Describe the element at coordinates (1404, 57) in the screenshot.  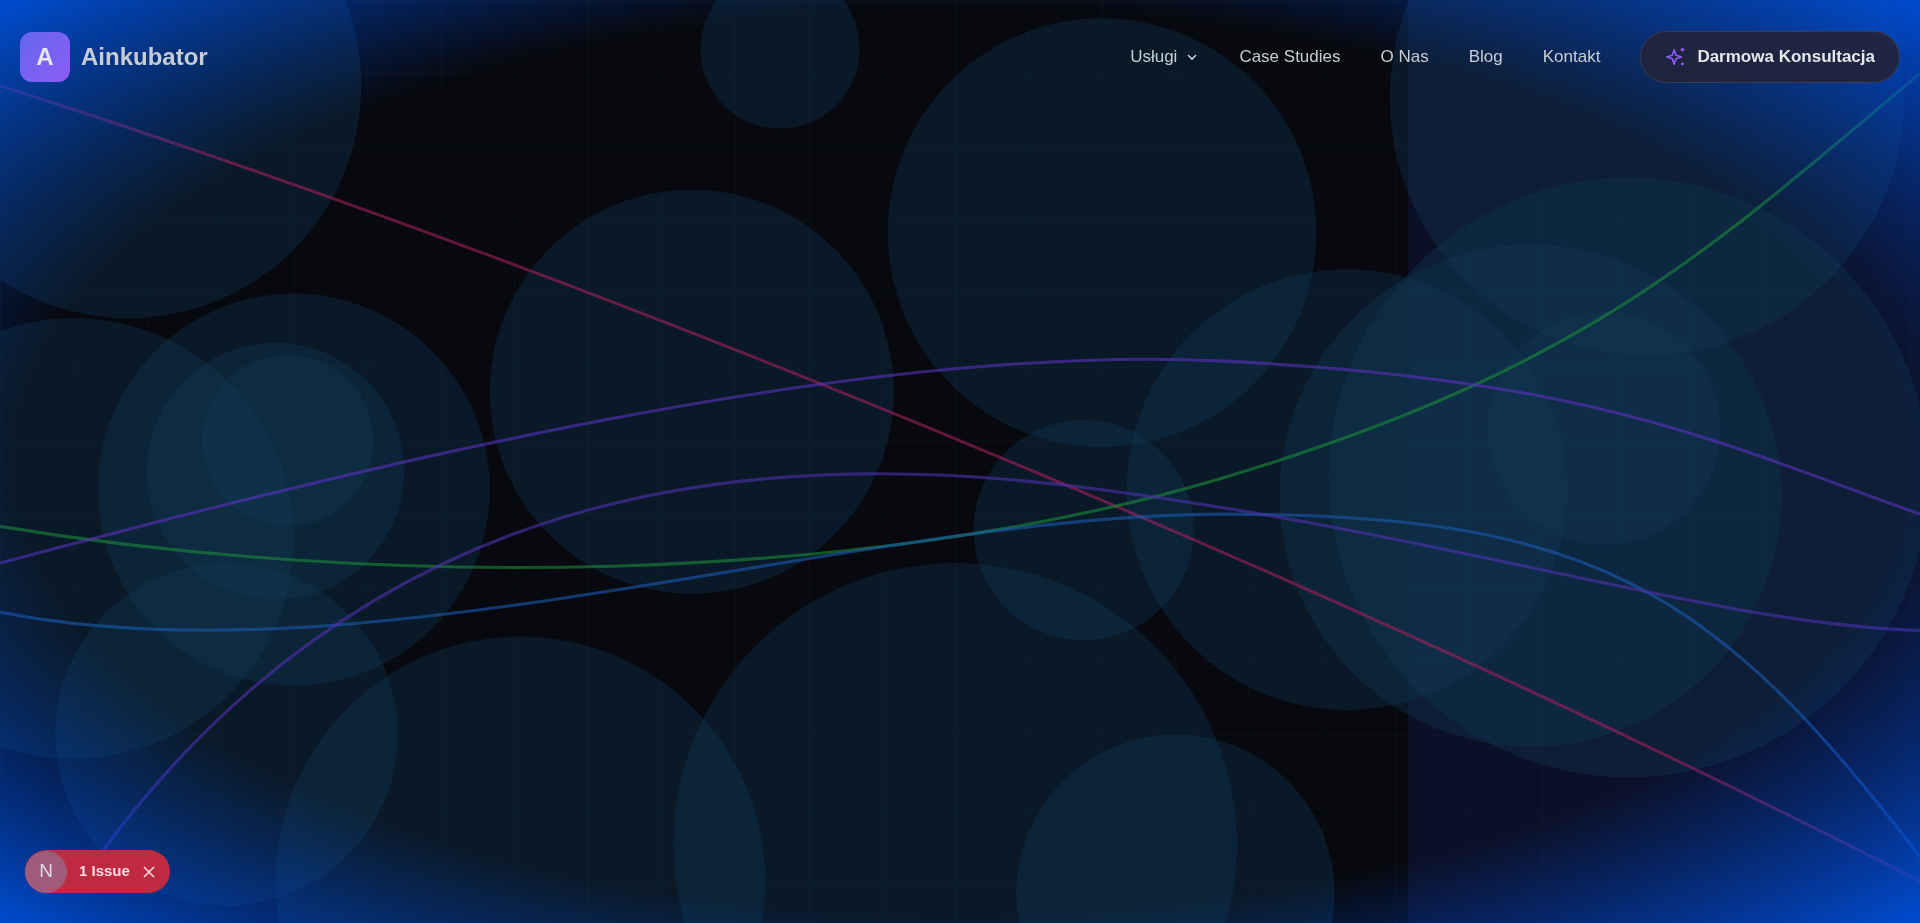
I see `nav-link: O Nas` at that location.